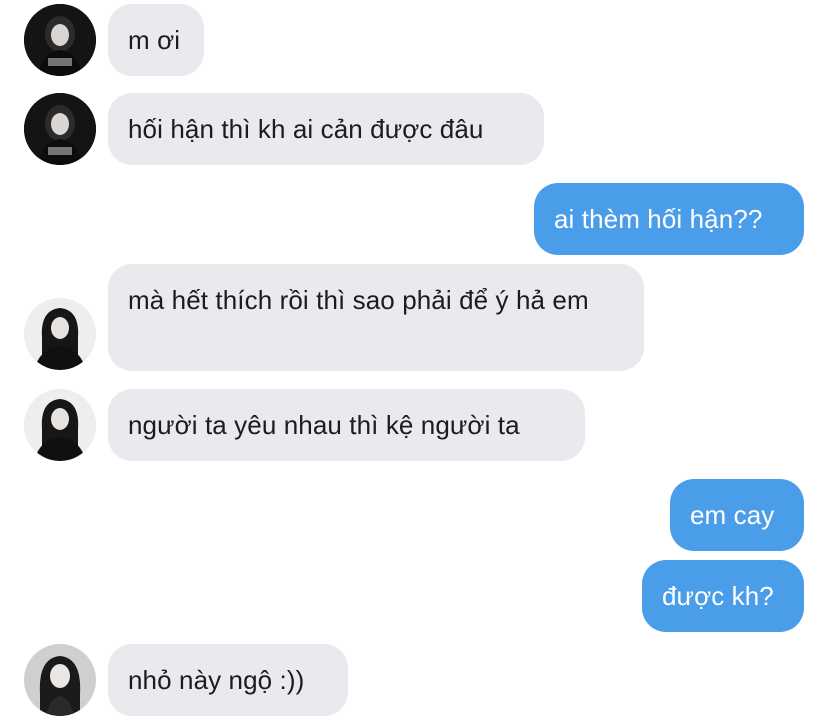 The image size is (828, 722). What do you see at coordinates (358, 300) in the screenshot?
I see `message-text: mà hết thích rồi thì sao phải để ý hả em` at bounding box center [358, 300].